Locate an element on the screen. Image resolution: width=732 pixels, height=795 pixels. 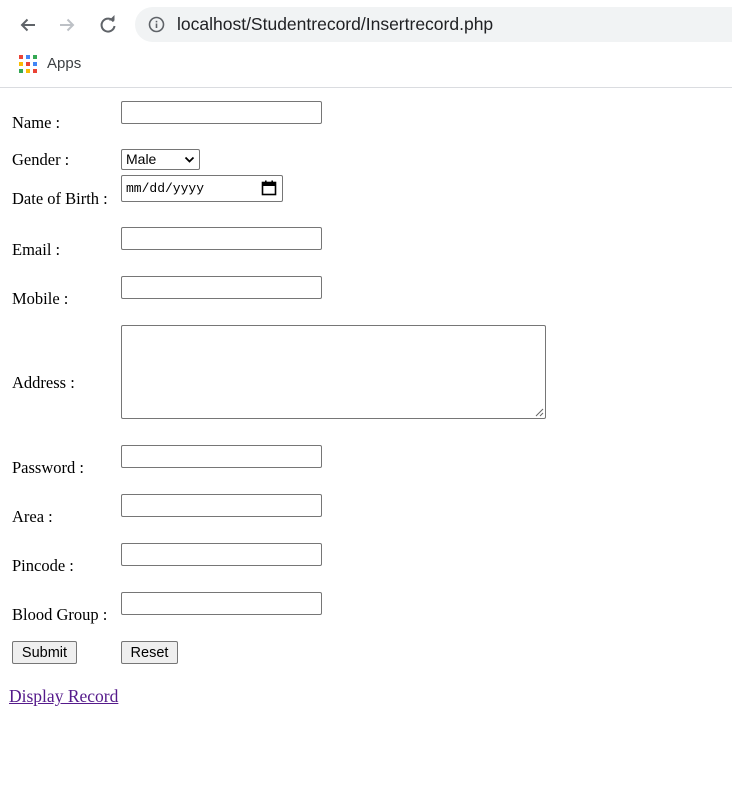
back-button is located at coordinates (28, 25).